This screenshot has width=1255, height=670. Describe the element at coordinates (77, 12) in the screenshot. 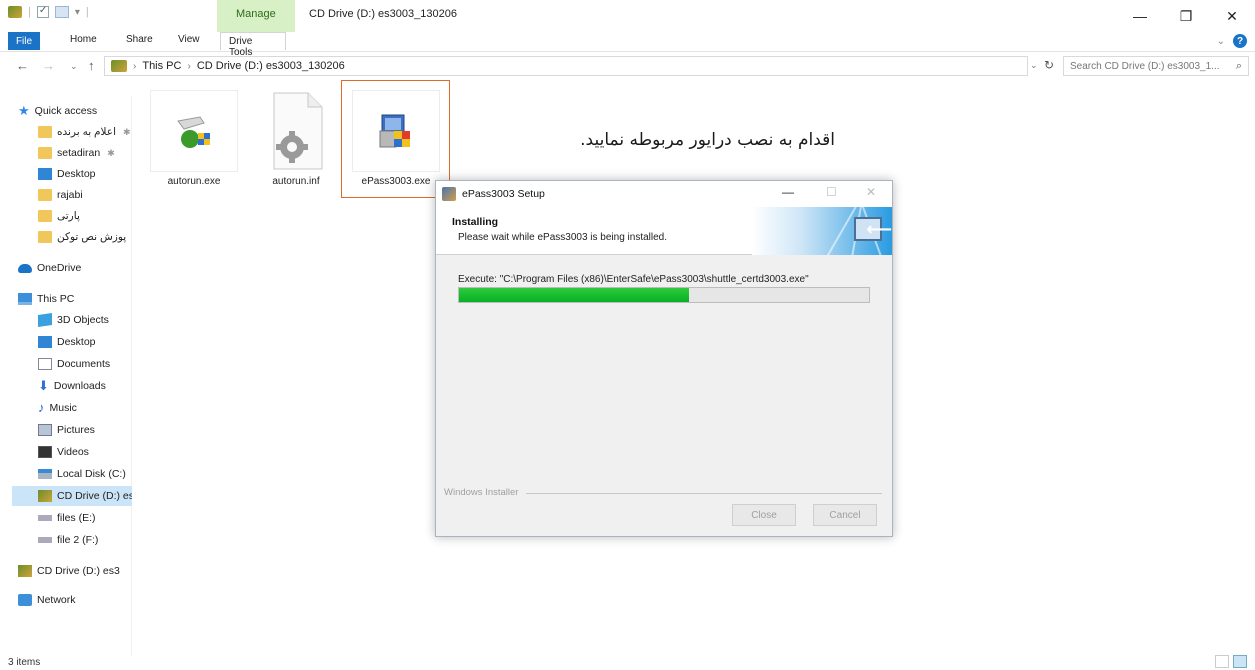

I see `customize-toolbar-icon: ▾` at that location.